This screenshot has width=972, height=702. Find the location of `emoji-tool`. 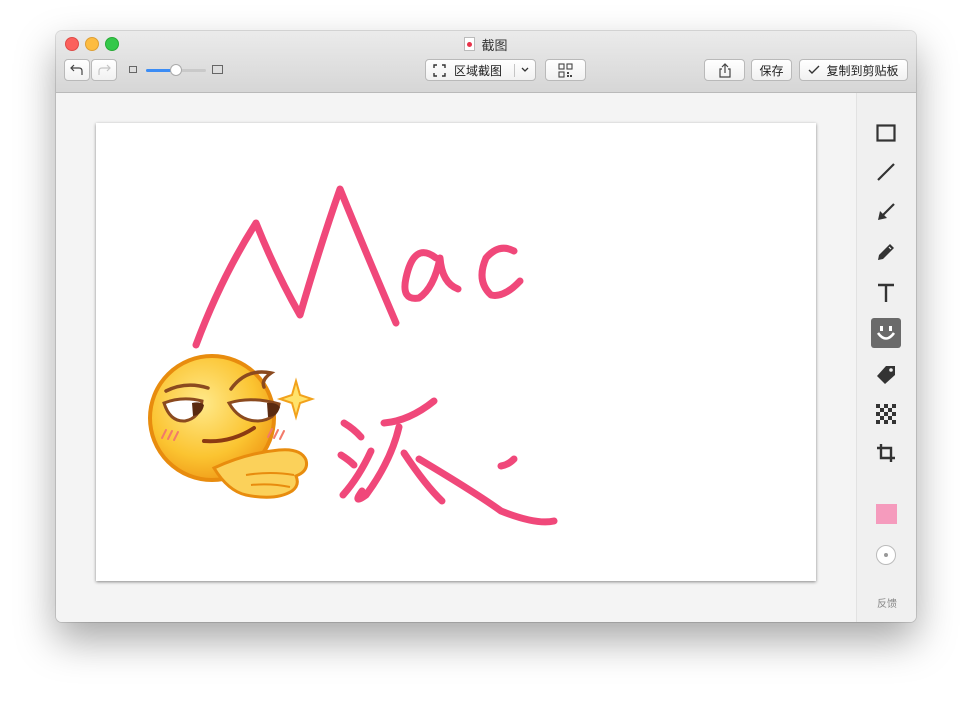

emoji-tool is located at coordinates (886, 333).